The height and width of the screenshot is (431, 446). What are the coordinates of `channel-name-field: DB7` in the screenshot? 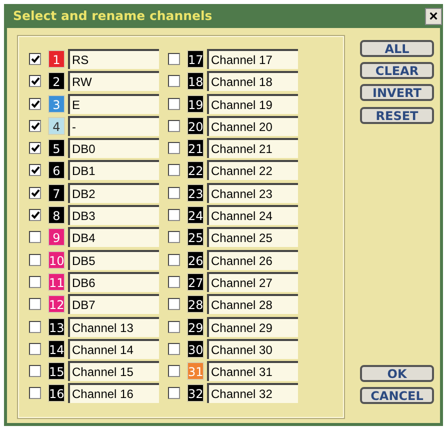 It's located at (113, 304).